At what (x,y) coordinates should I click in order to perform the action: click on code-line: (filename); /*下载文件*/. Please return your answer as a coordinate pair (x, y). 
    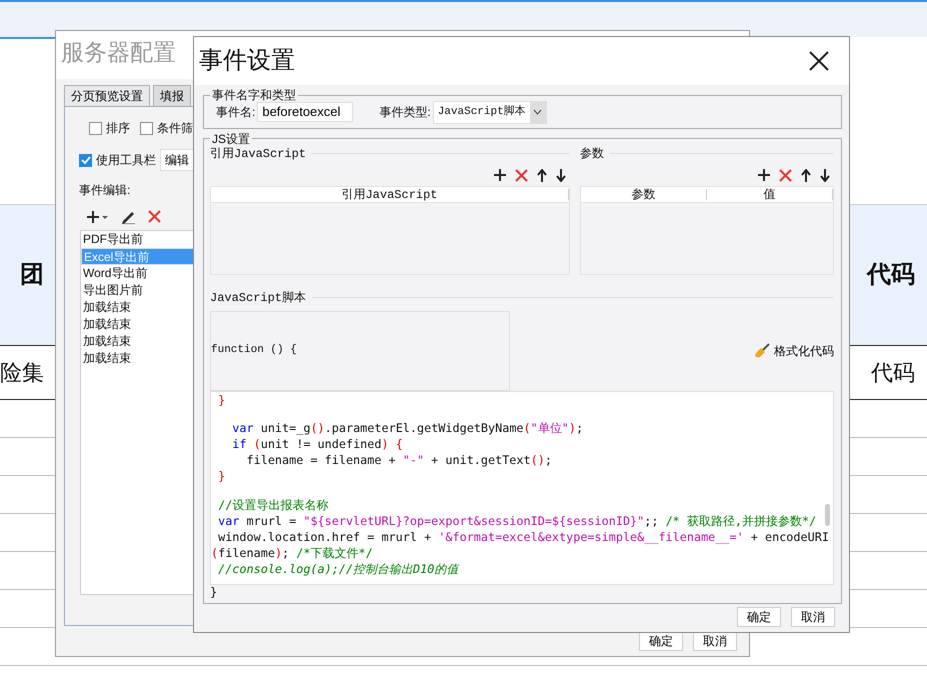
    Looking at the image, I should click on (292, 553).